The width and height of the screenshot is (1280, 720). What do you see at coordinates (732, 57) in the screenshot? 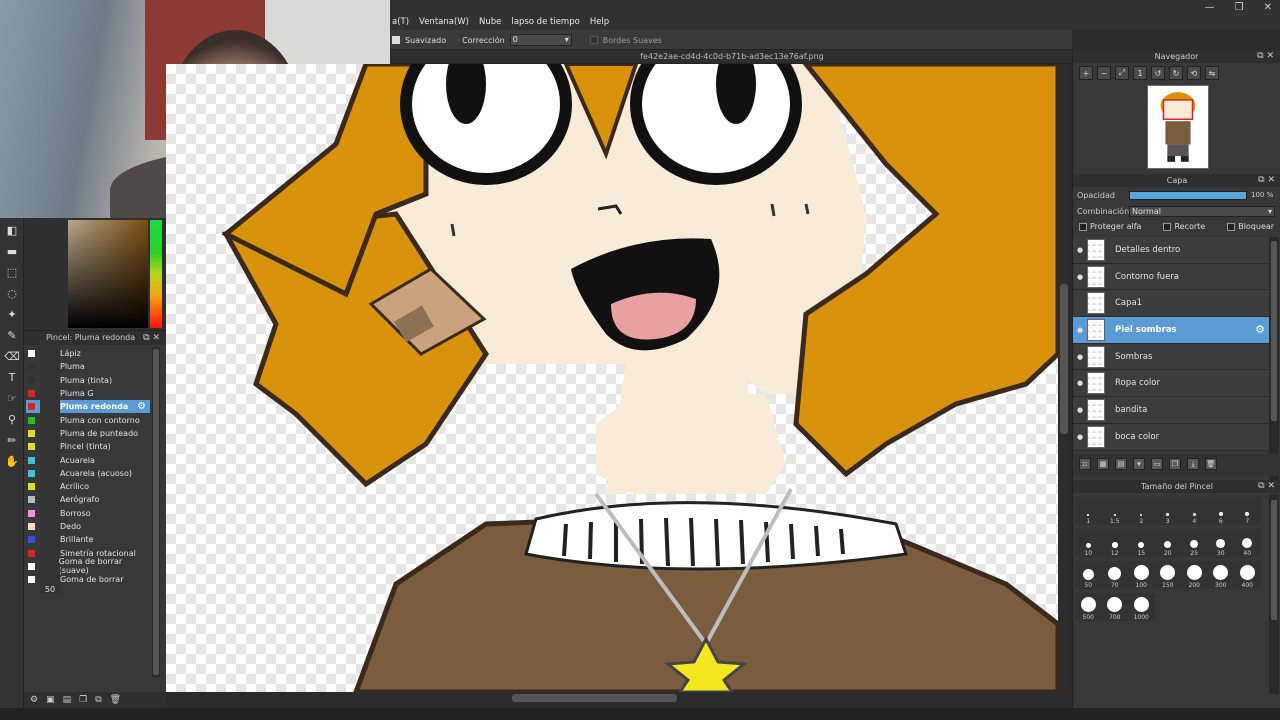
I see `document-tab: fe42e2ae-cd4d-4c0d-b71b-ad3ec13e76af.png` at bounding box center [732, 57].